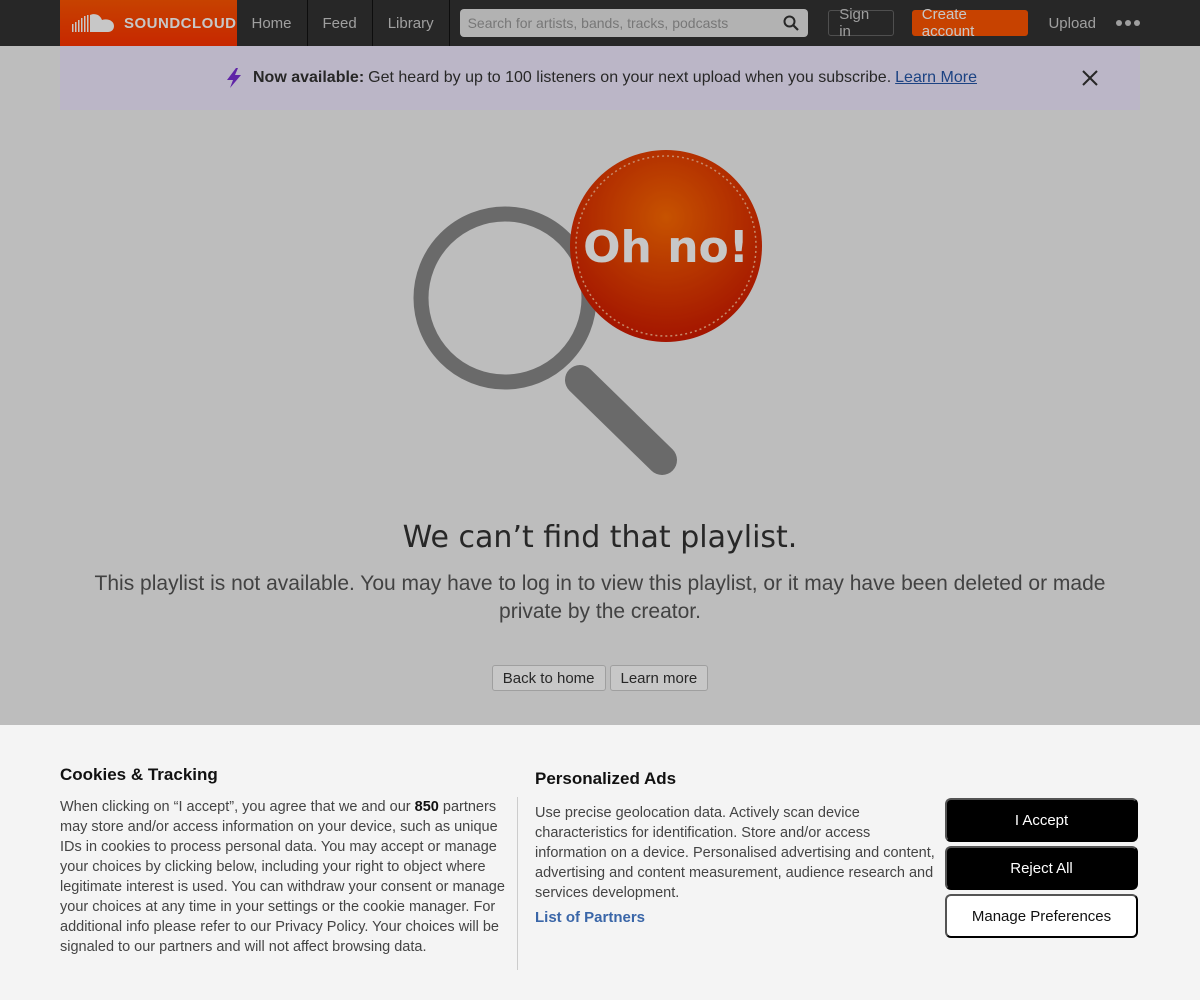  I want to click on reject-all-button: Reject All, so click(1041, 868).